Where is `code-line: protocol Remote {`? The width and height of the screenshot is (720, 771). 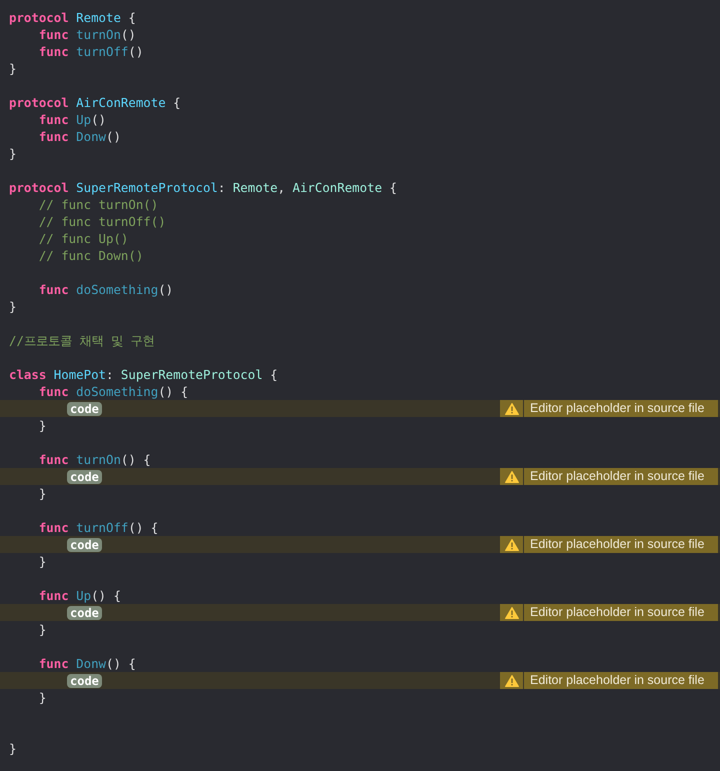
code-line: protocol Remote { is located at coordinates (72, 17).